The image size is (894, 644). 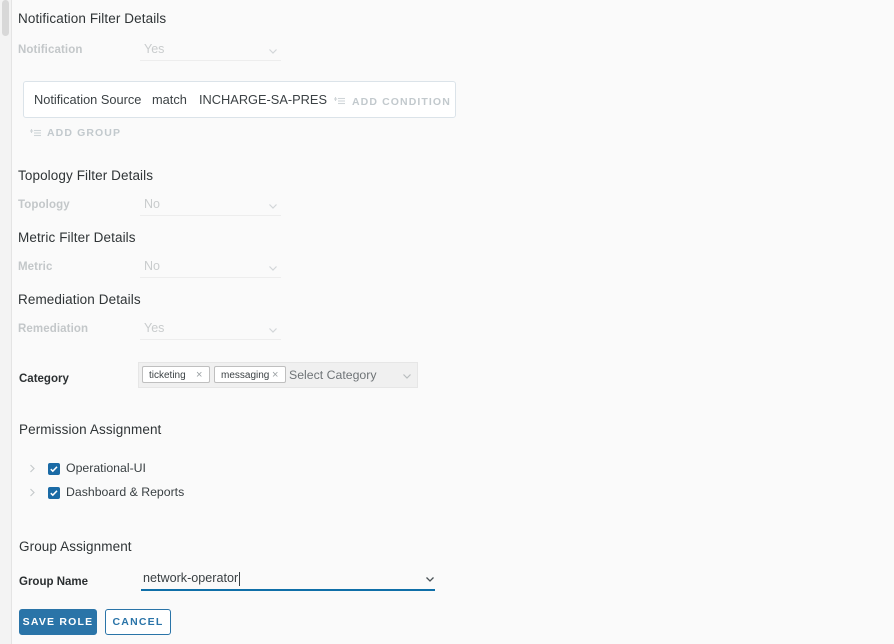 I want to click on add-group-button: ADD GROUP, so click(x=84, y=133).